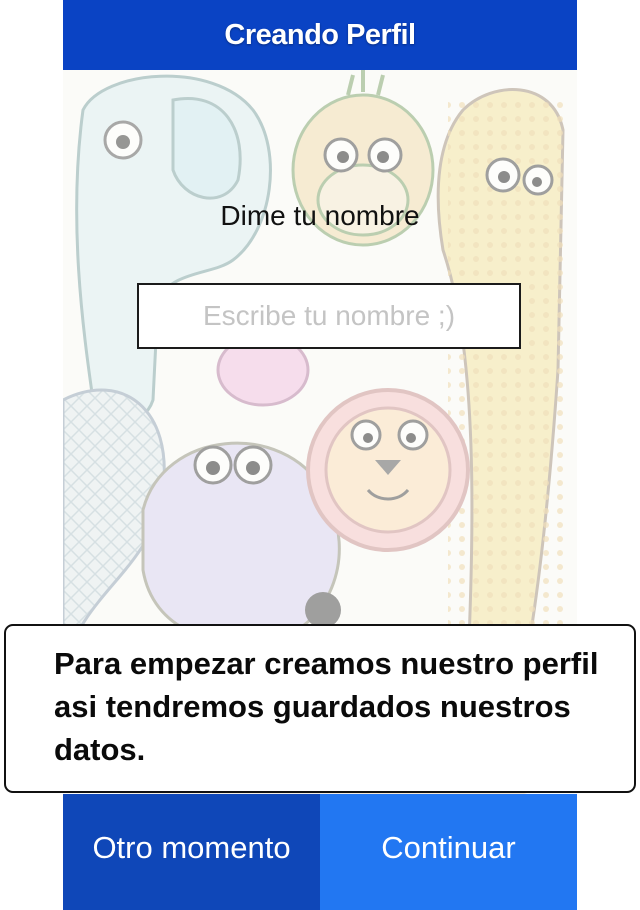 This screenshot has width=640, height=910. I want to click on name-input, so click(329, 316).